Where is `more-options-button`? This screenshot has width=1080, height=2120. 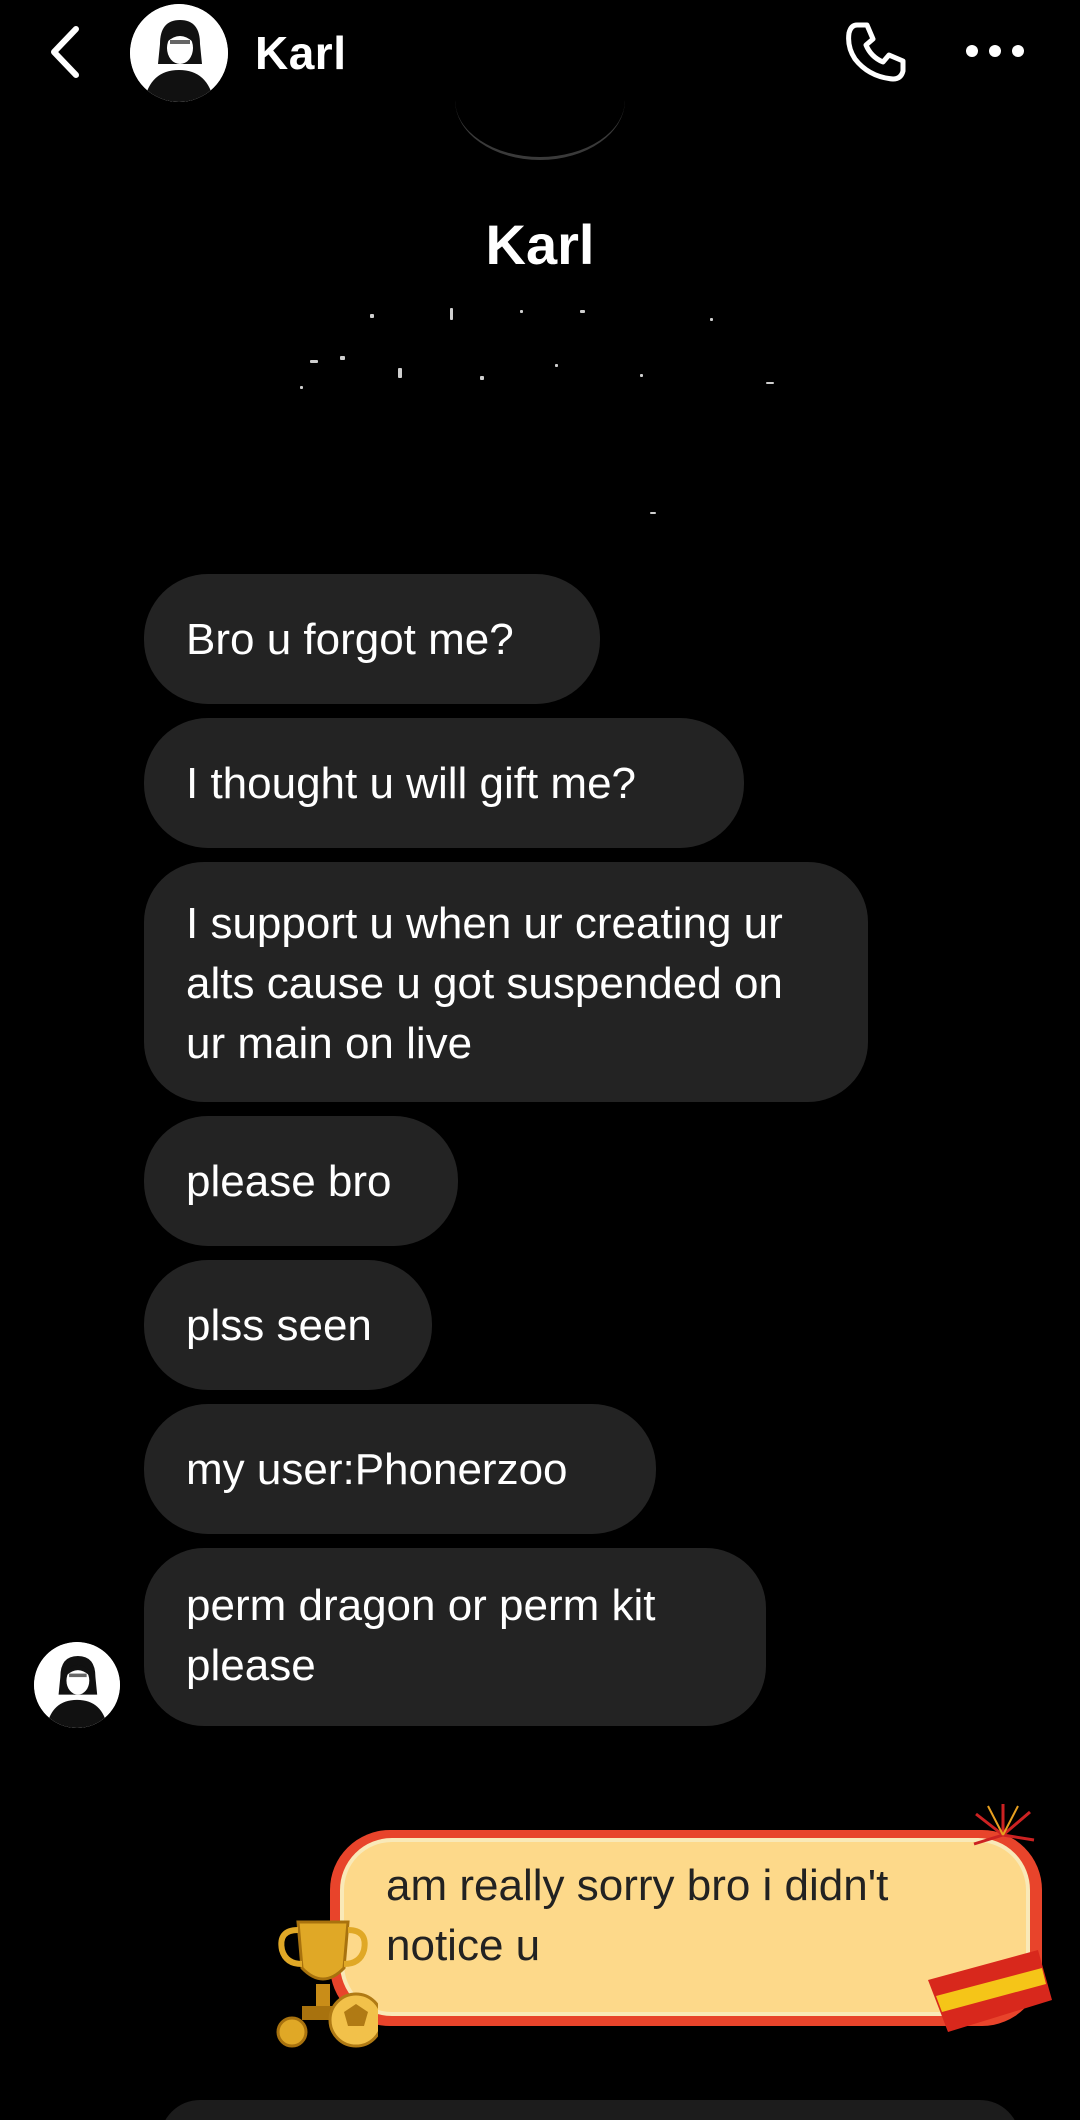
more-options-button is located at coordinates (995, 51).